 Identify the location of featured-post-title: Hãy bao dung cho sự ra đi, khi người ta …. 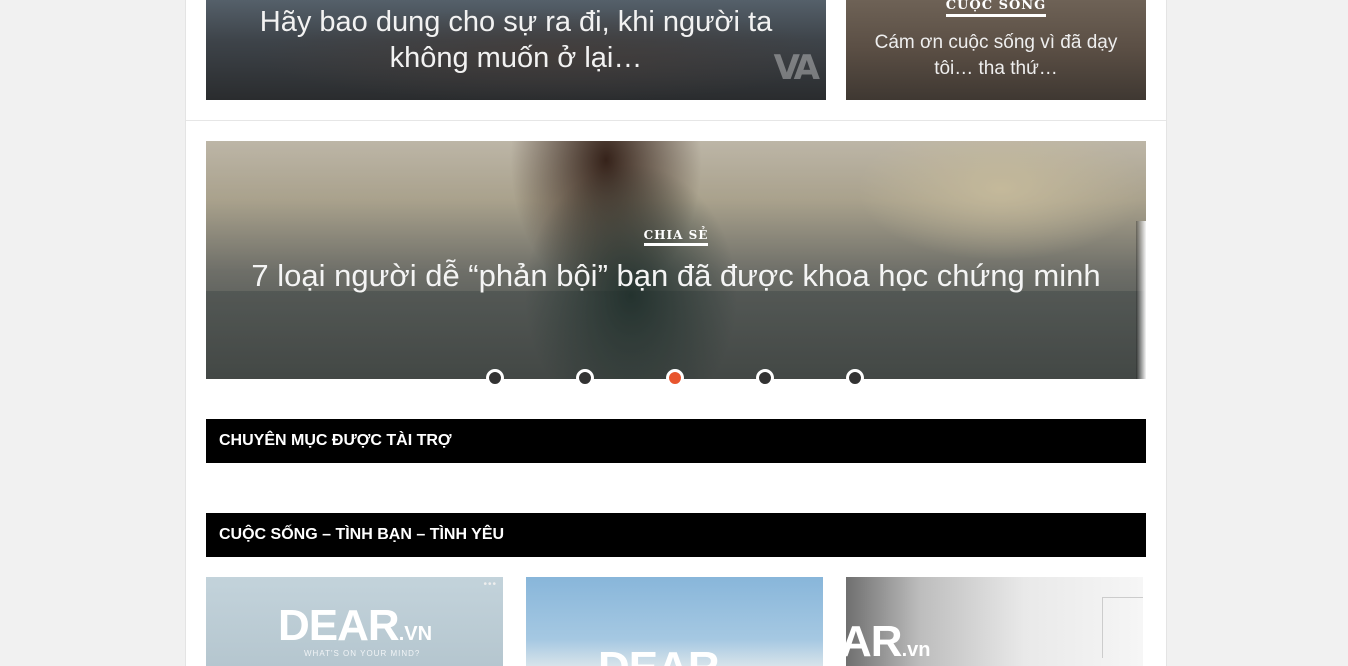
(516, 40).